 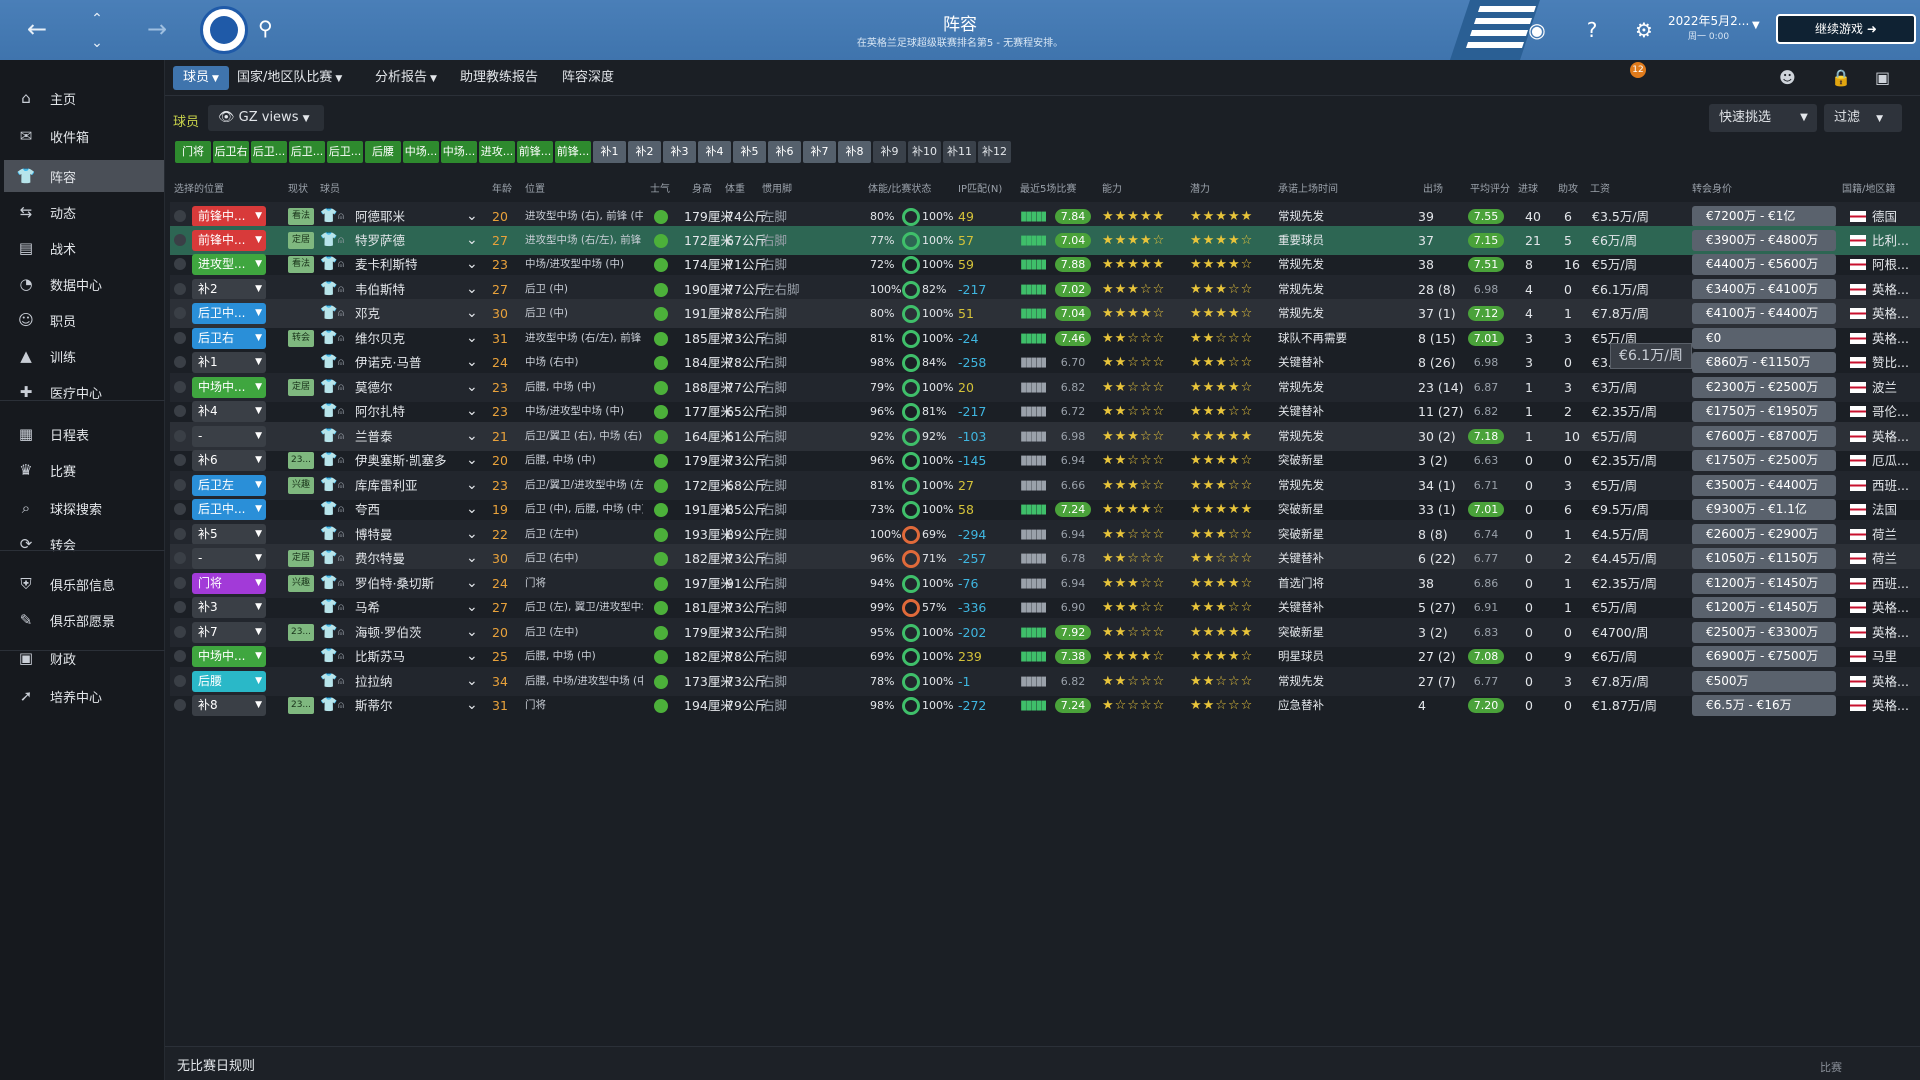 I want to click on position-select: 补2 ▼, so click(x=229, y=289).